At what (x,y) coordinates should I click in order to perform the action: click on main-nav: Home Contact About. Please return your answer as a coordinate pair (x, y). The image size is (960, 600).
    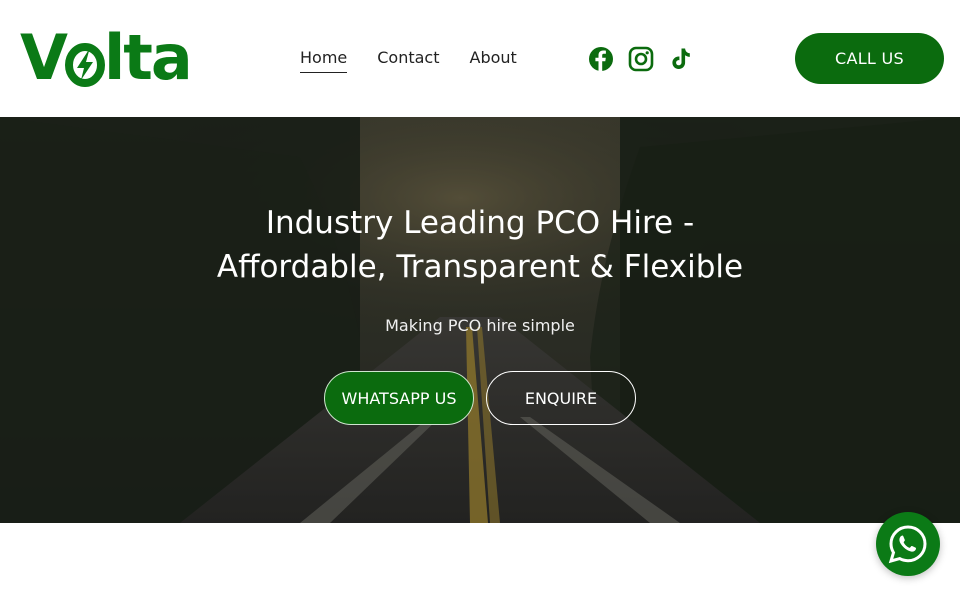
    Looking at the image, I should click on (423, 59).